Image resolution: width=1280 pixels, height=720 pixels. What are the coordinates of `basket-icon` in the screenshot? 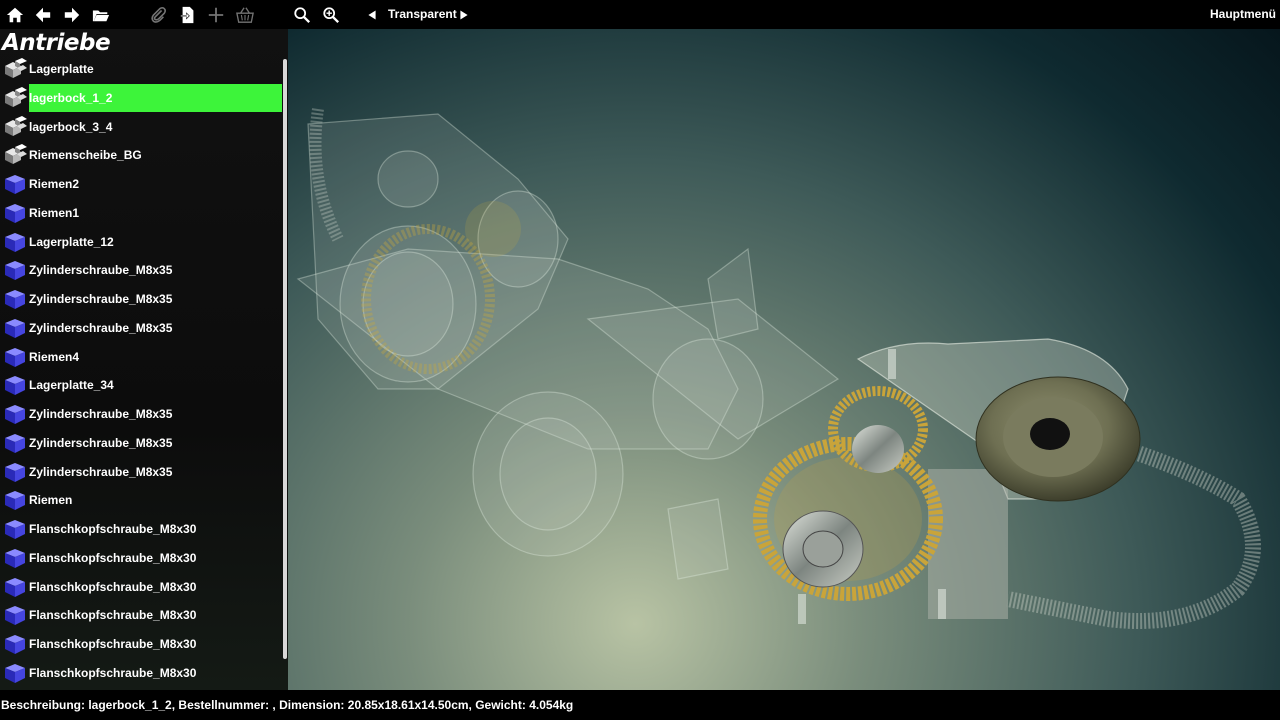 It's located at (245, 15).